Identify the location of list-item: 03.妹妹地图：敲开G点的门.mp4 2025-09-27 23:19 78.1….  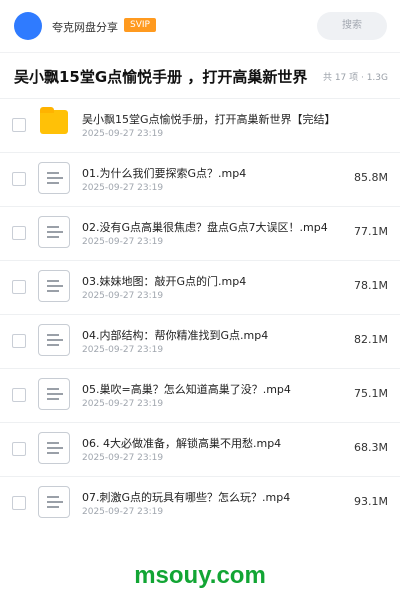
(200, 287).